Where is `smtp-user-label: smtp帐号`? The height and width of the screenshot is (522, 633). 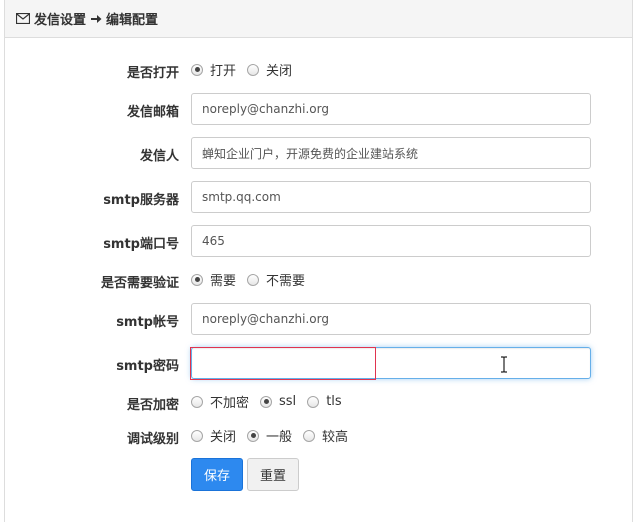 smtp-user-label: smtp帐号 is located at coordinates (147, 322).